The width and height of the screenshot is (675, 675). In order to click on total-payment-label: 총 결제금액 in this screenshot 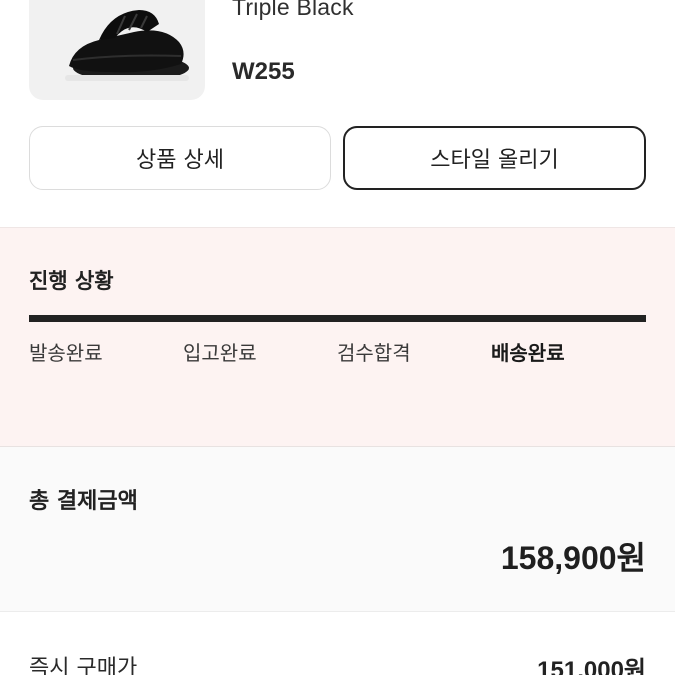, I will do `click(83, 501)`.